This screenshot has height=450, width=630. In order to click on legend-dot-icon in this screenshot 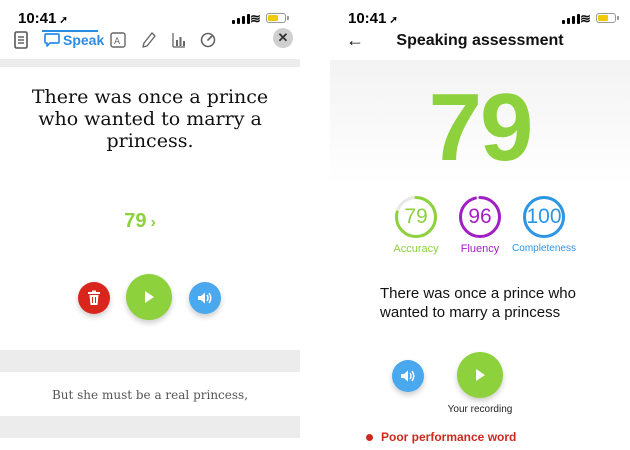, I will do `click(369, 438)`.